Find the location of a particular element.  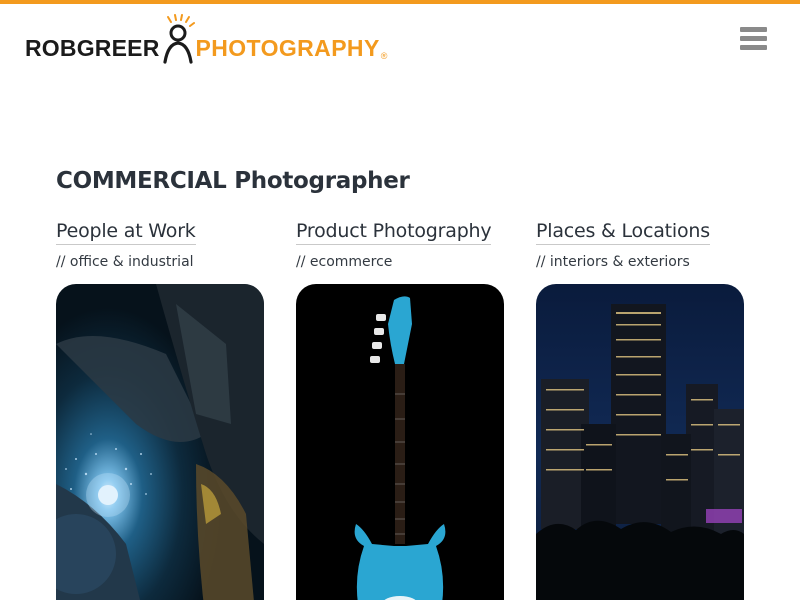

category-title-link: Places & Locations is located at coordinates (623, 232).